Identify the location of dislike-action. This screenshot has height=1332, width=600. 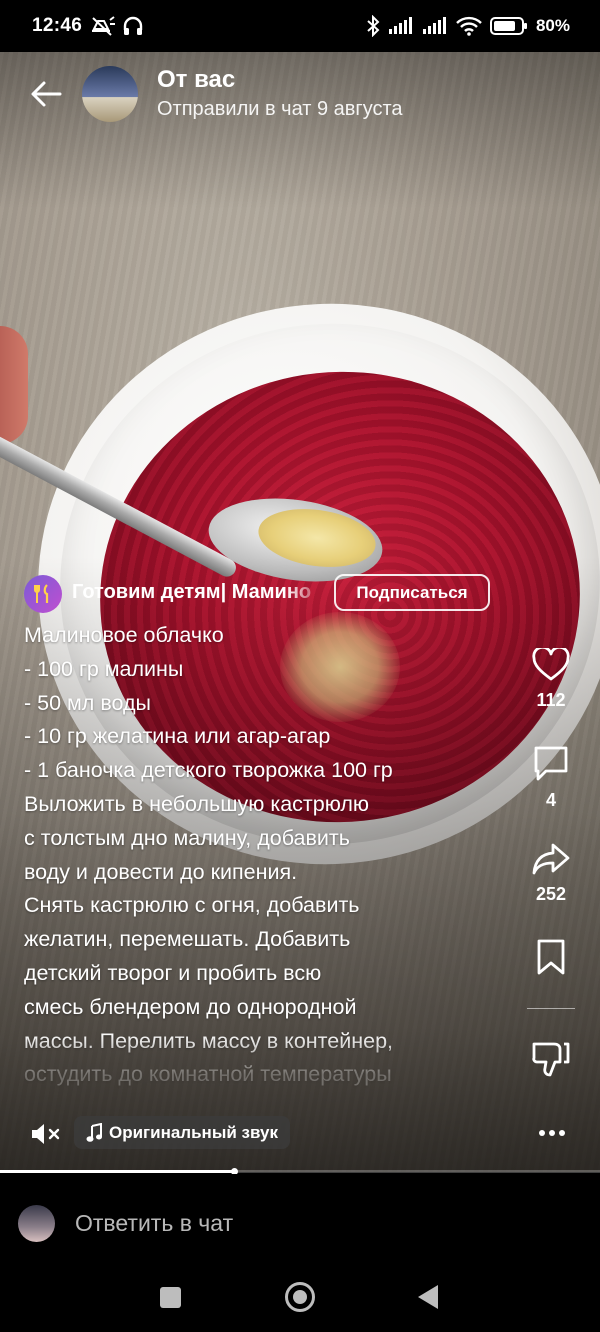
(551, 1059).